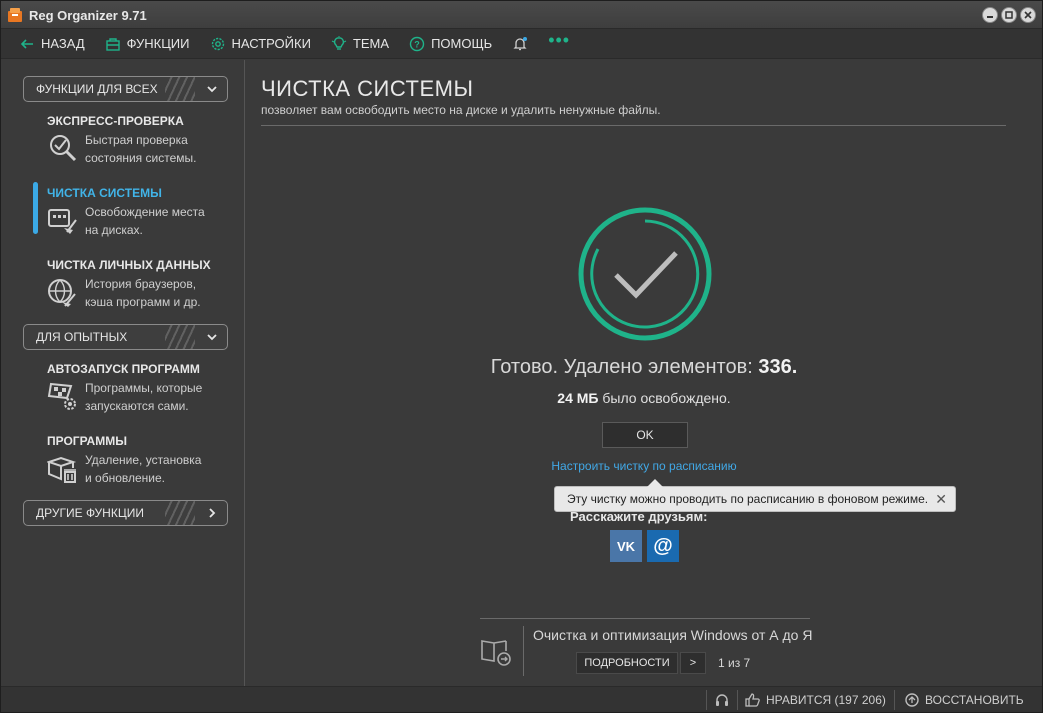 The width and height of the screenshot is (1043, 713). I want to click on maximize-icon, so click(1009, 15).